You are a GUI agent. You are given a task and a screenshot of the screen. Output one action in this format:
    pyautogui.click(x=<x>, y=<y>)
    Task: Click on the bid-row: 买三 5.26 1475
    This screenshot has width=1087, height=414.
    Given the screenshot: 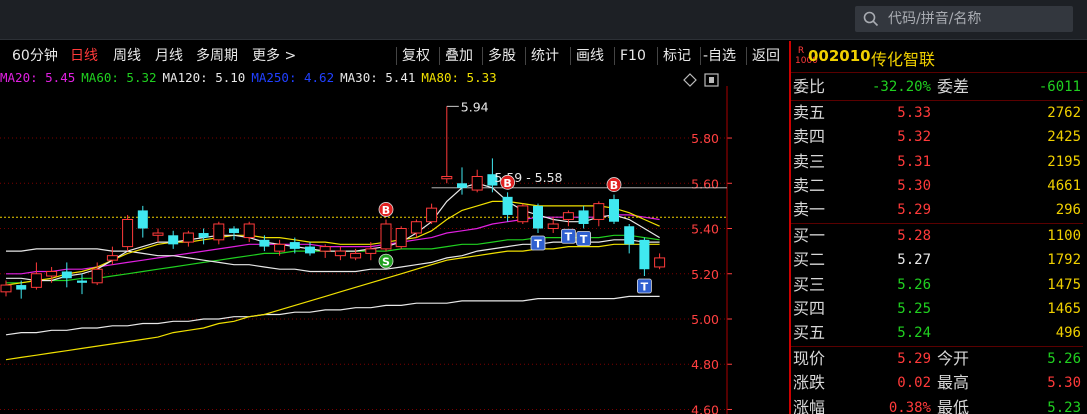 What is the action you would take?
    pyautogui.click(x=937, y=285)
    